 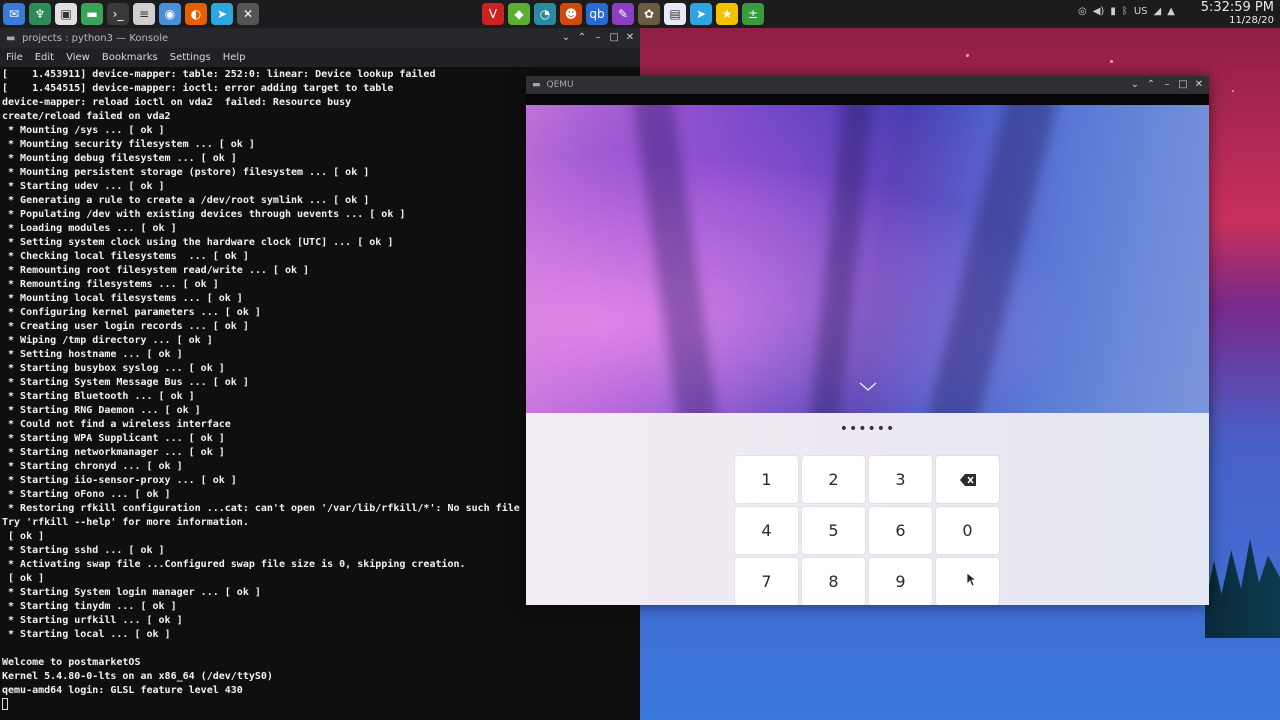 What do you see at coordinates (701, 14) in the screenshot?
I see `telegram-task-icon: ➤` at bounding box center [701, 14].